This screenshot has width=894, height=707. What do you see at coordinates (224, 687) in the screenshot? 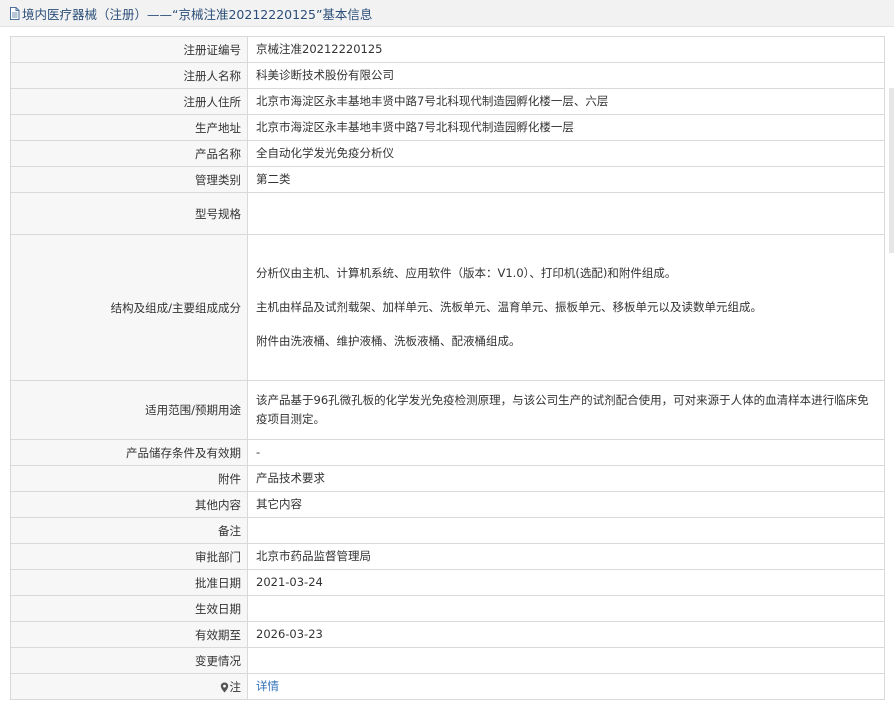
I see `info-pin-icon` at bounding box center [224, 687].